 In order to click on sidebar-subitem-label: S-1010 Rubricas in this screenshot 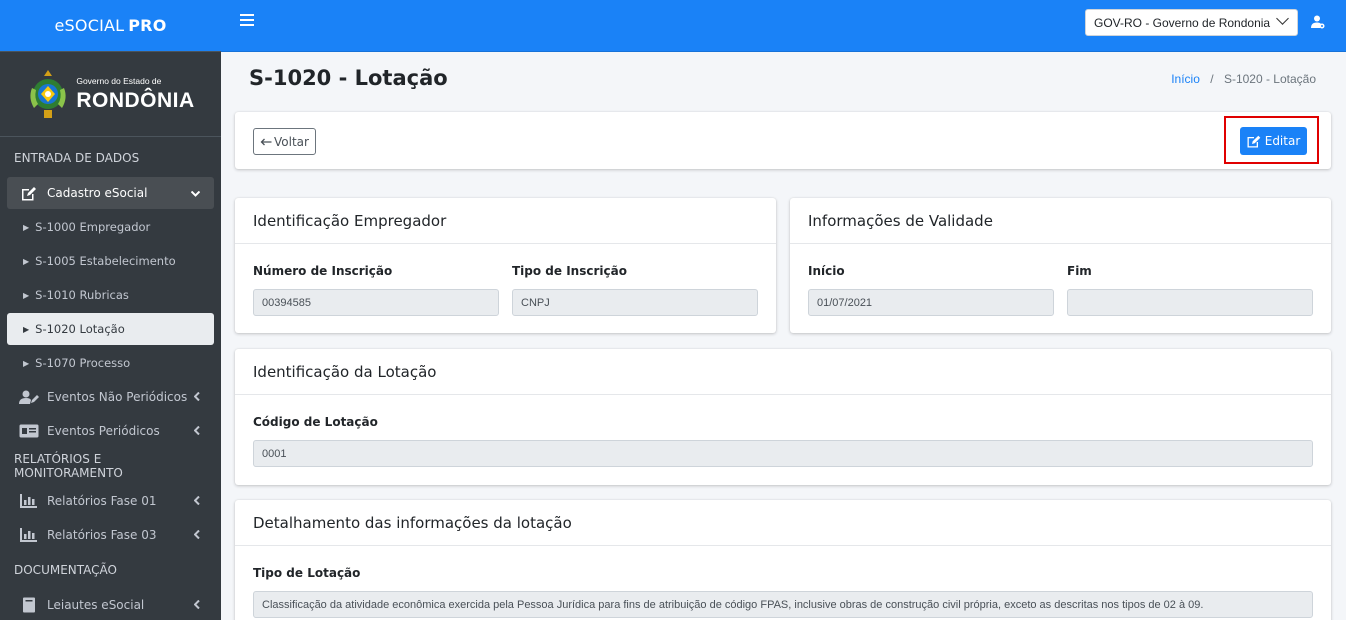, I will do `click(82, 295)`.